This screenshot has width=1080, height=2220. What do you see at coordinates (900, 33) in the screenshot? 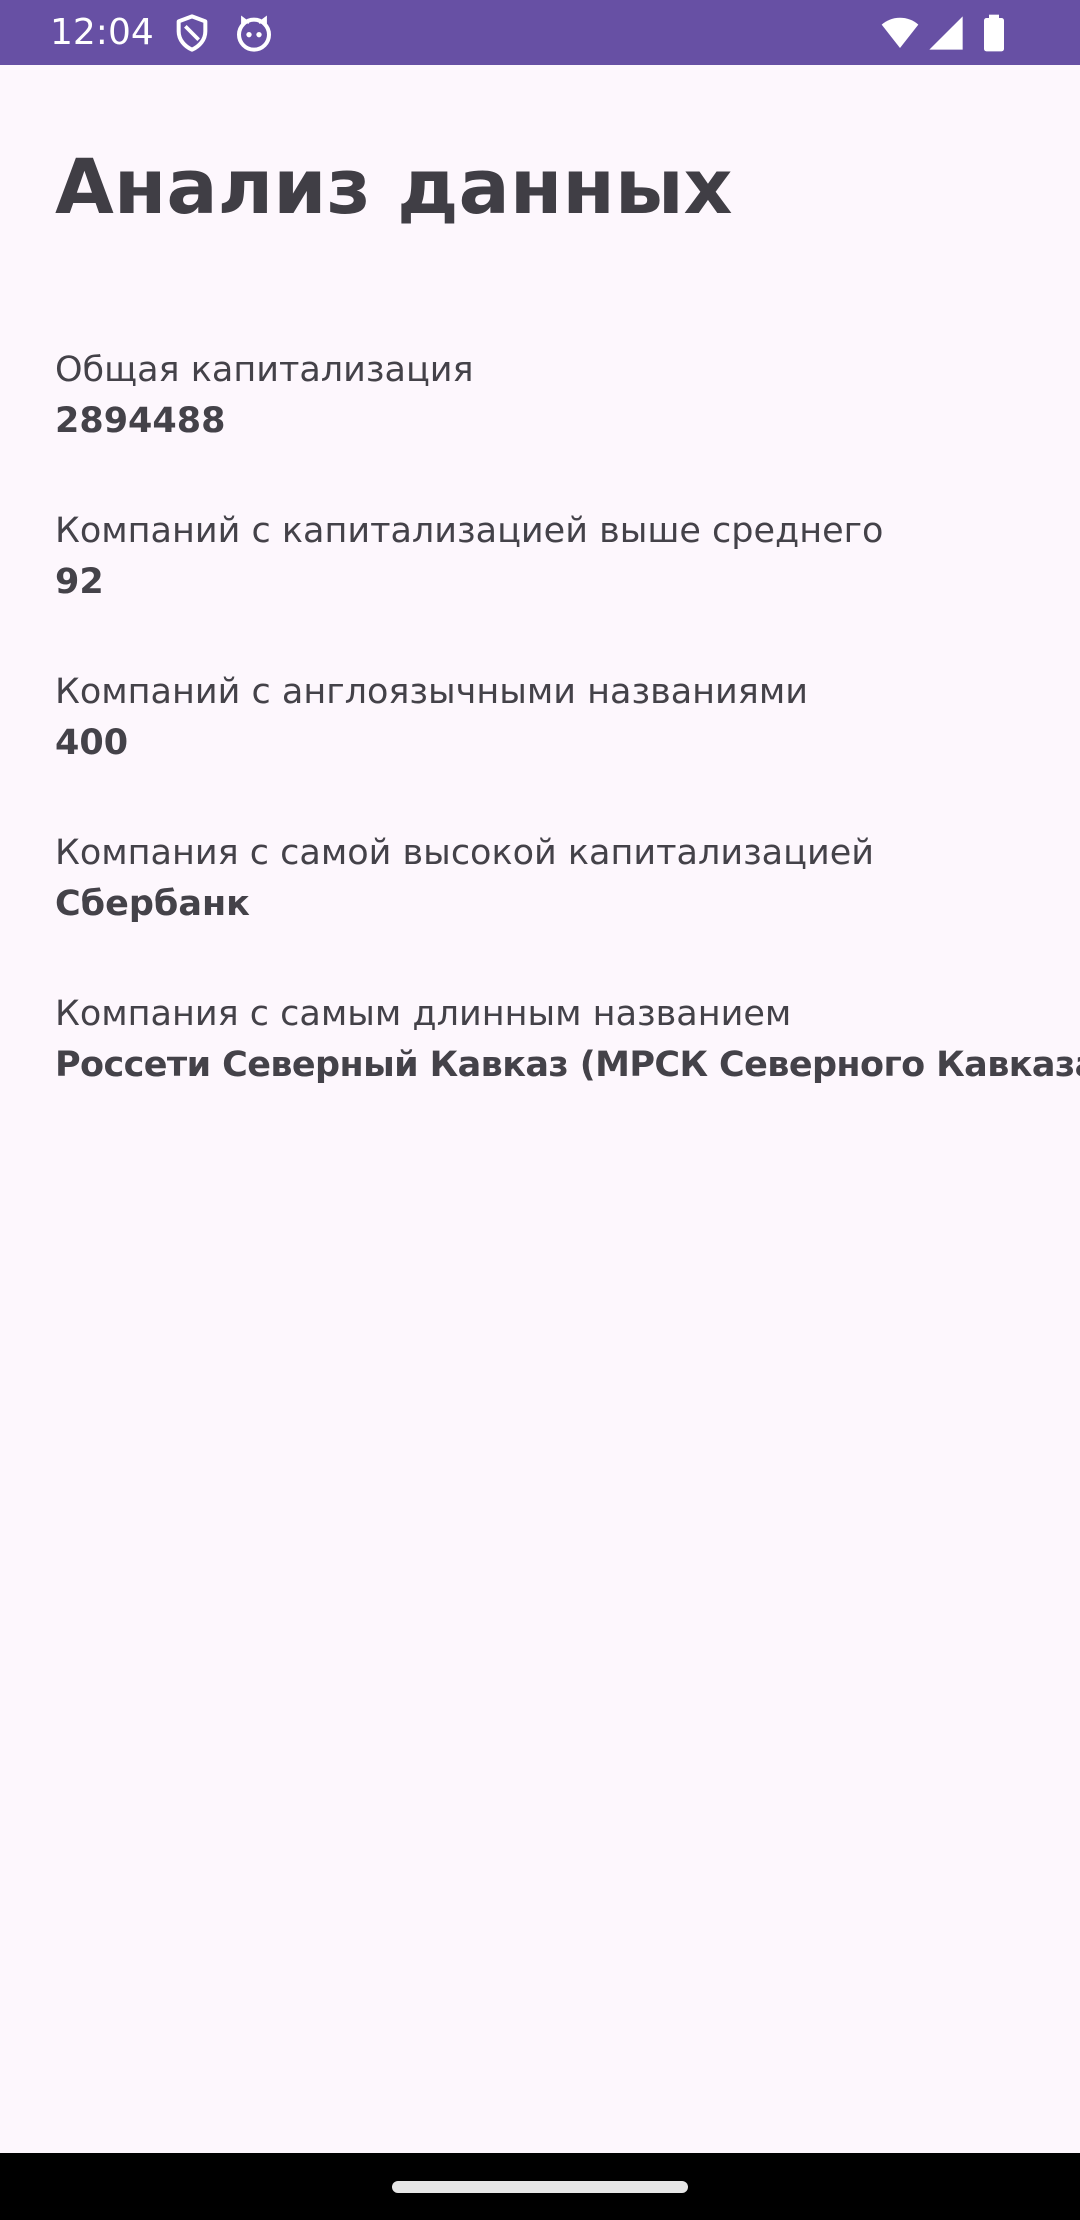
I see `wifi-icon` at bounding box center [900, 33].